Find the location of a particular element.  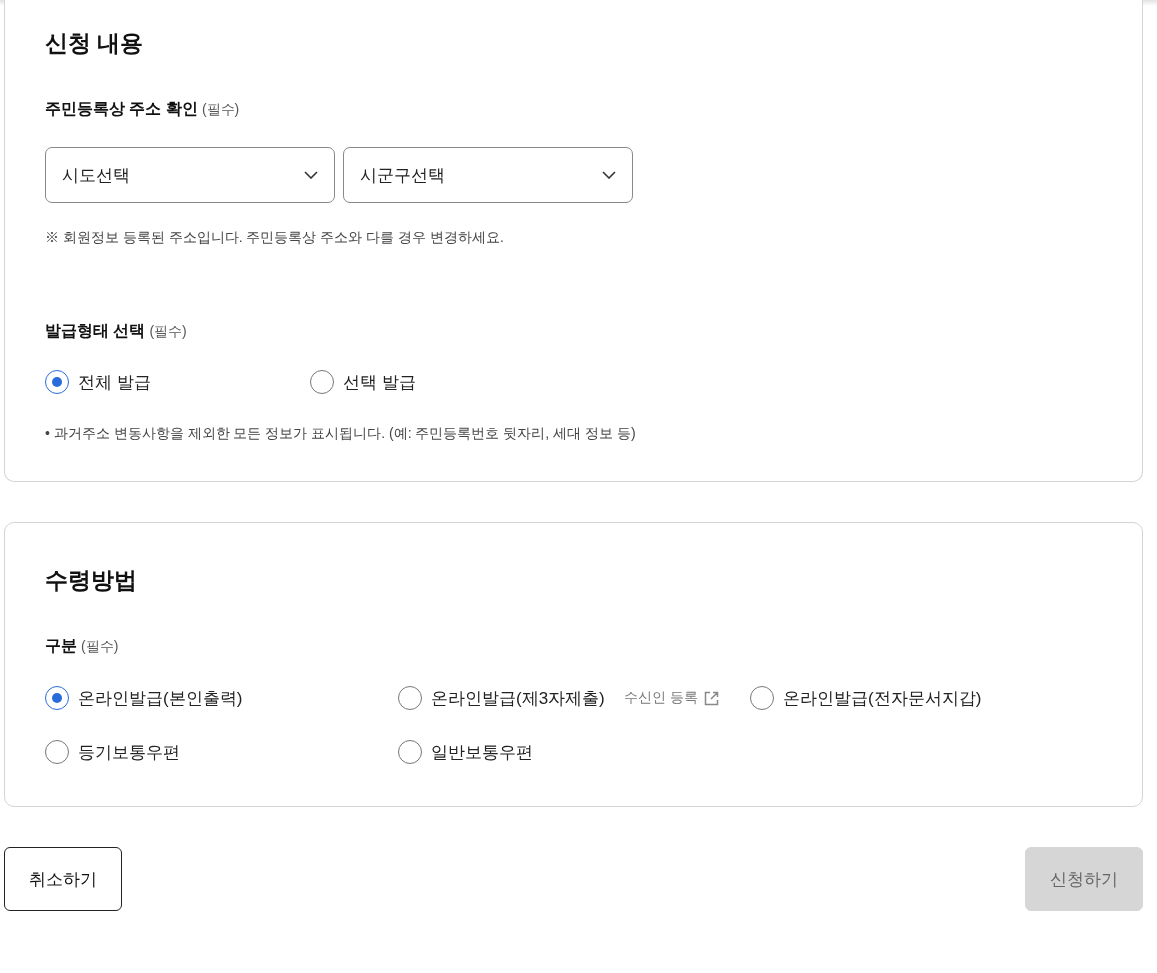

dropdown-select: 시도선택 is located at coordinates (190, 175).